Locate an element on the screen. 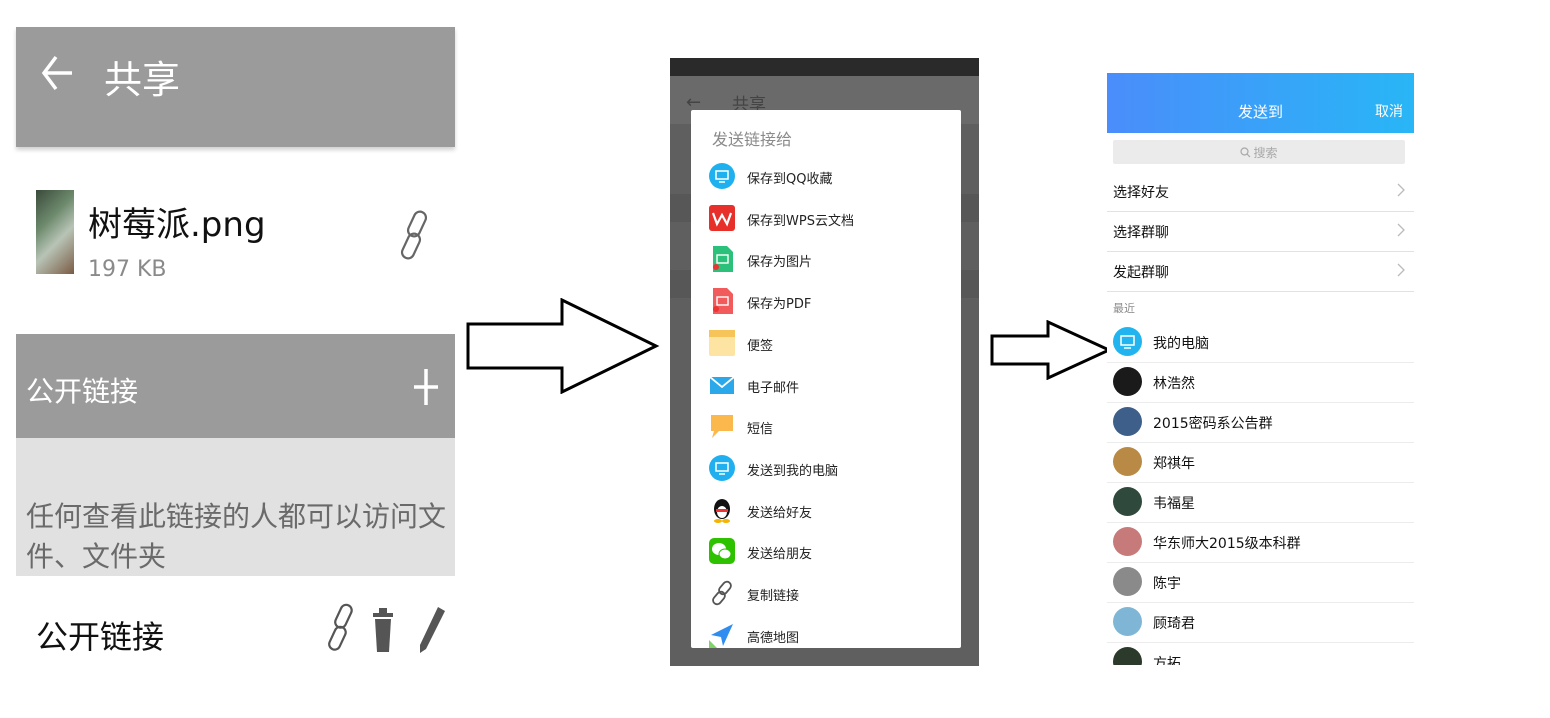 The width and height of the screenshot is (1550, 718). dialog-title: 发送链接给 is located at coordinates (752, 139).